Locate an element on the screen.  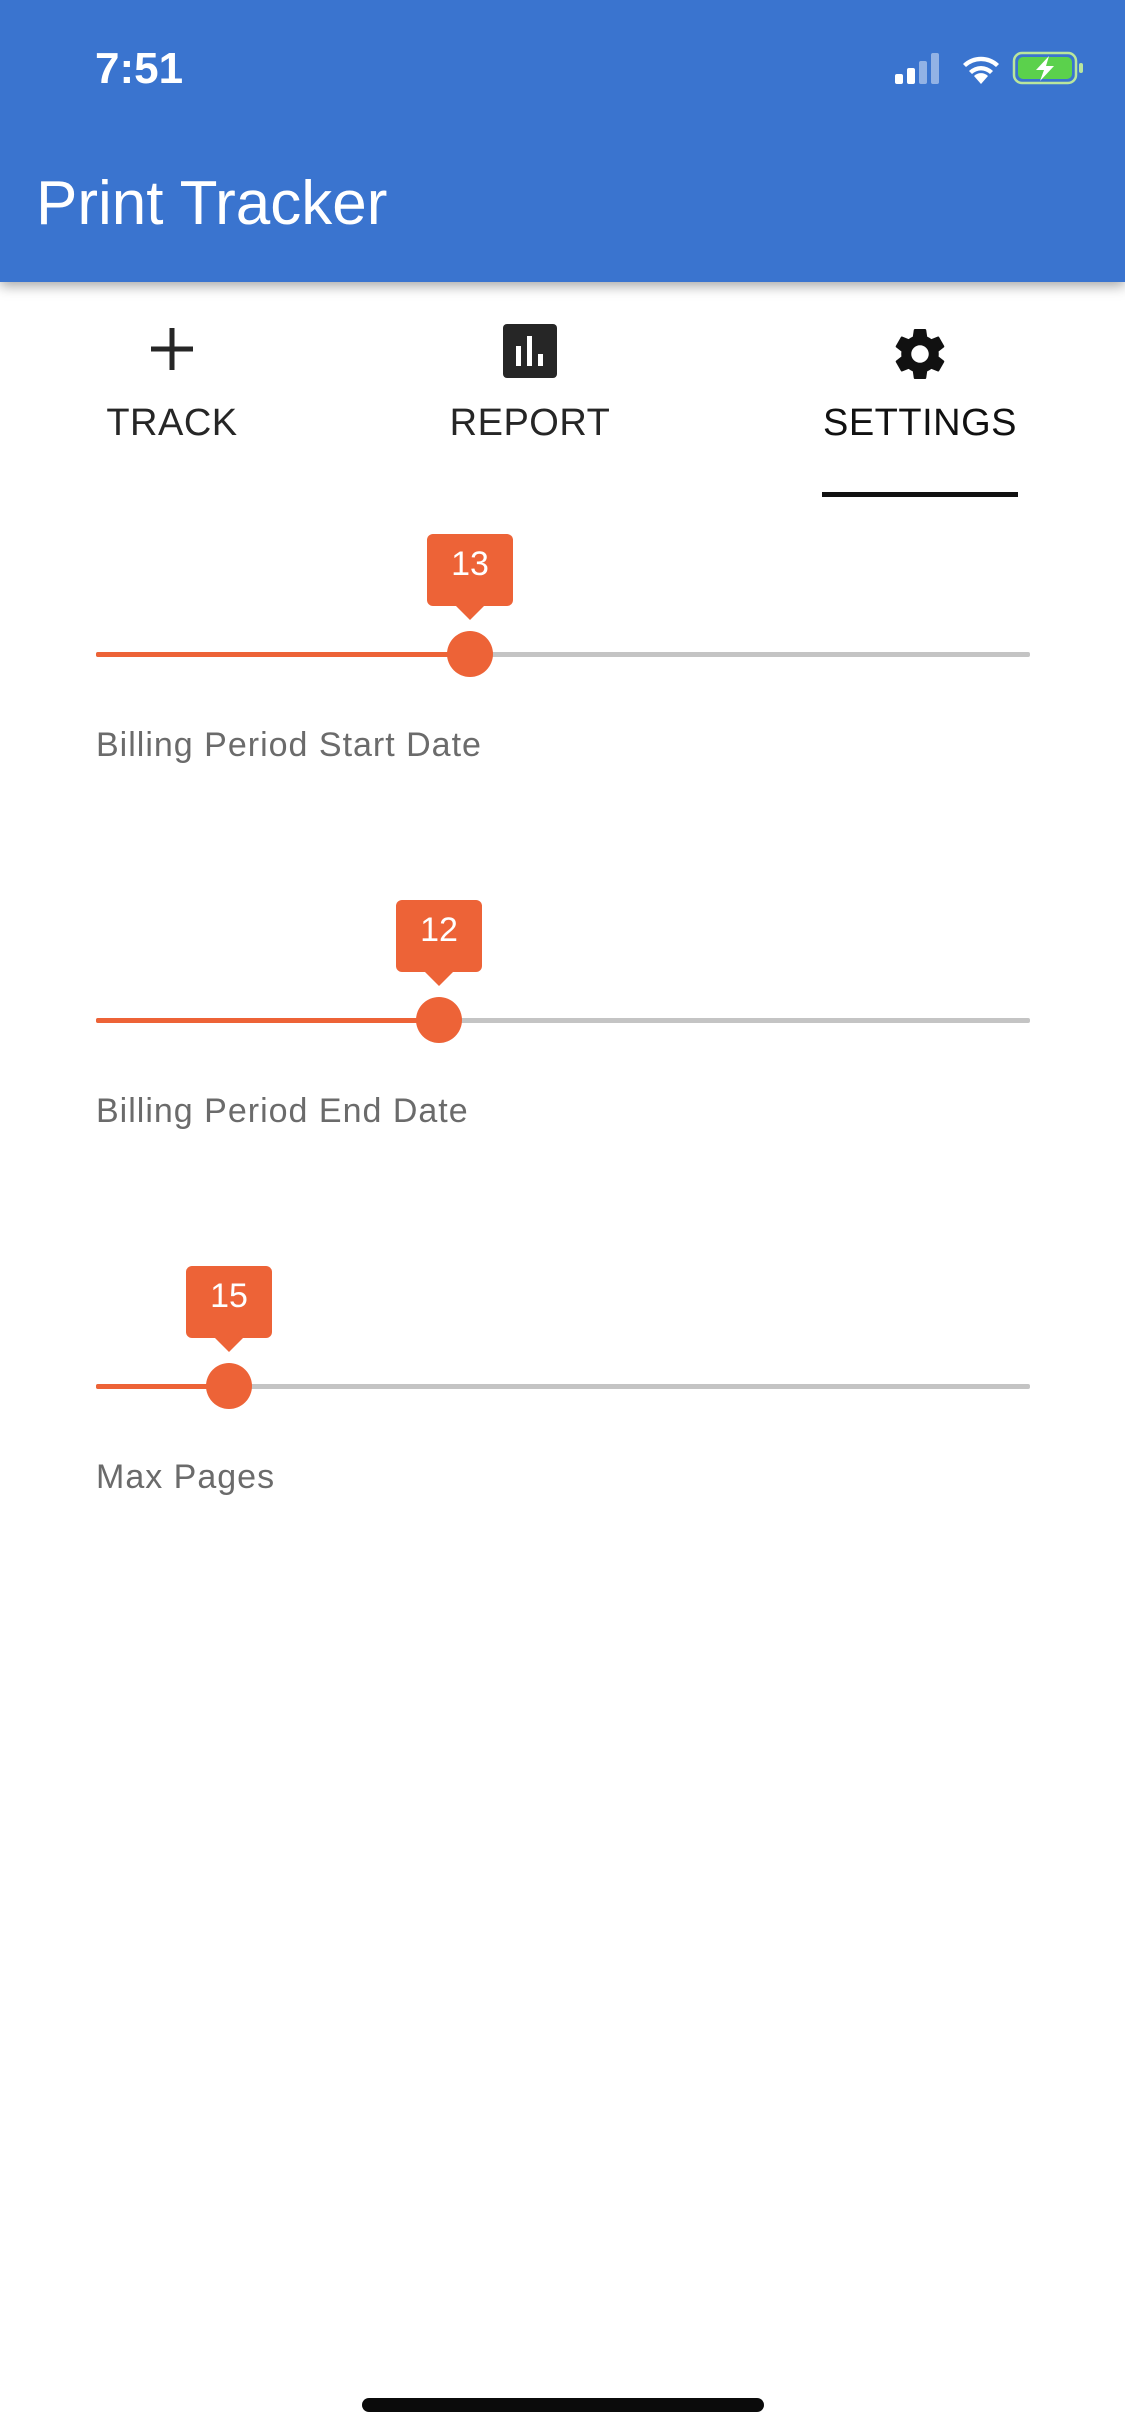
home-indicator is located at coordinates (563, 2405).